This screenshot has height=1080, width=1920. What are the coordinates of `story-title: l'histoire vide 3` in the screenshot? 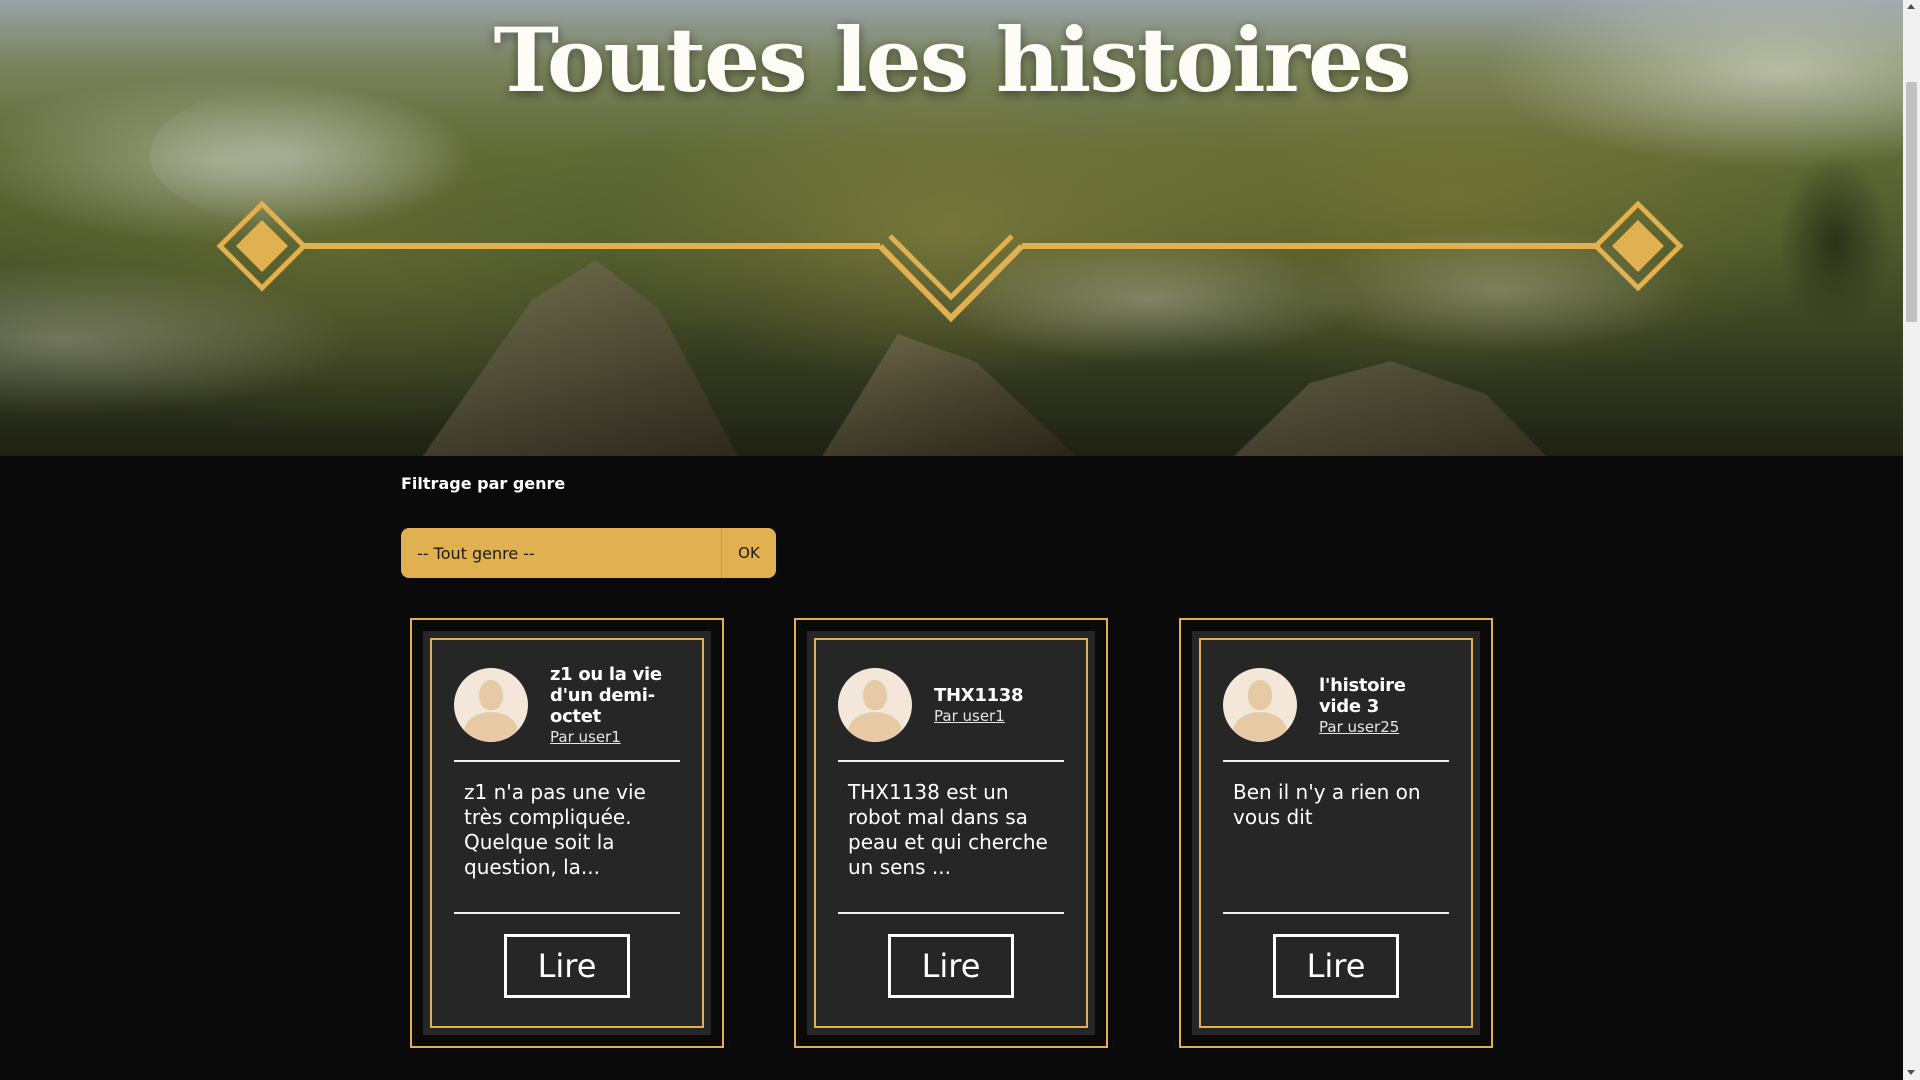 It's located at (1362, 695).